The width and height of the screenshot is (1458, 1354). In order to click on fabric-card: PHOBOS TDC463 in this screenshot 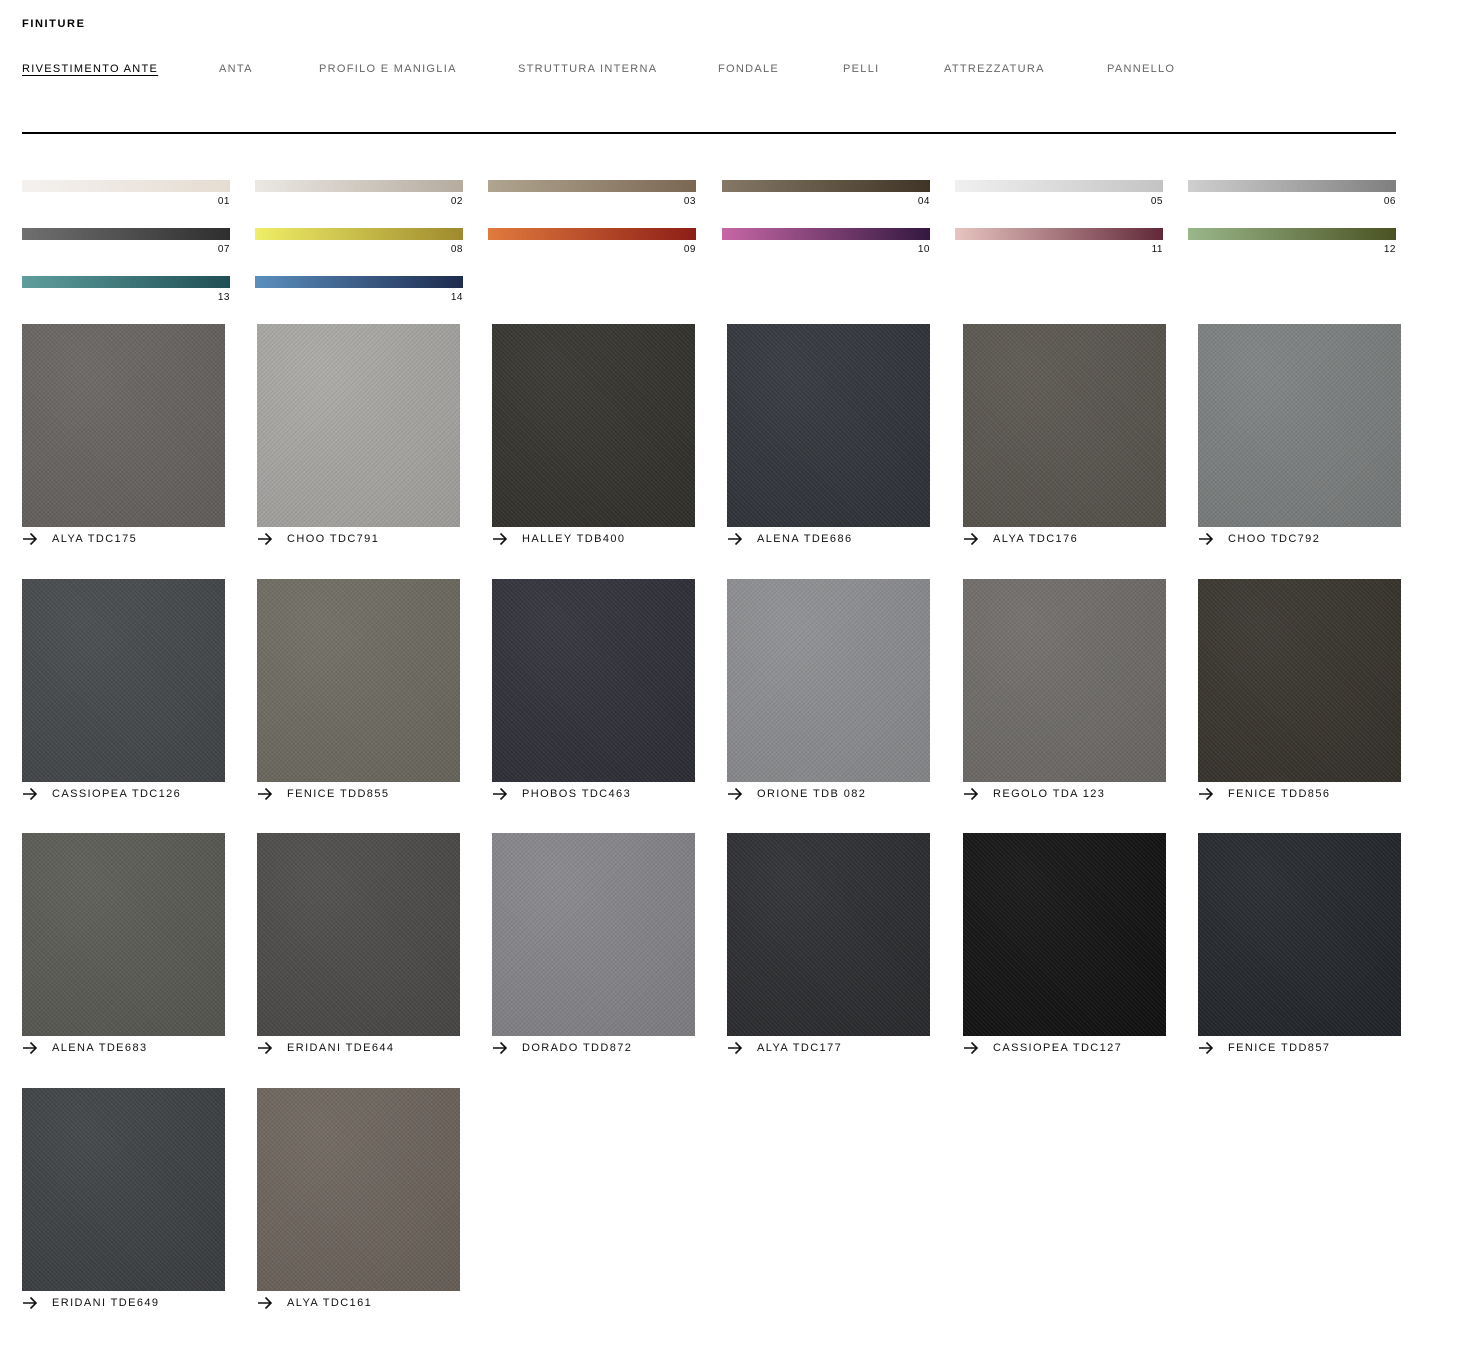, I will do `click(594, 693)`.